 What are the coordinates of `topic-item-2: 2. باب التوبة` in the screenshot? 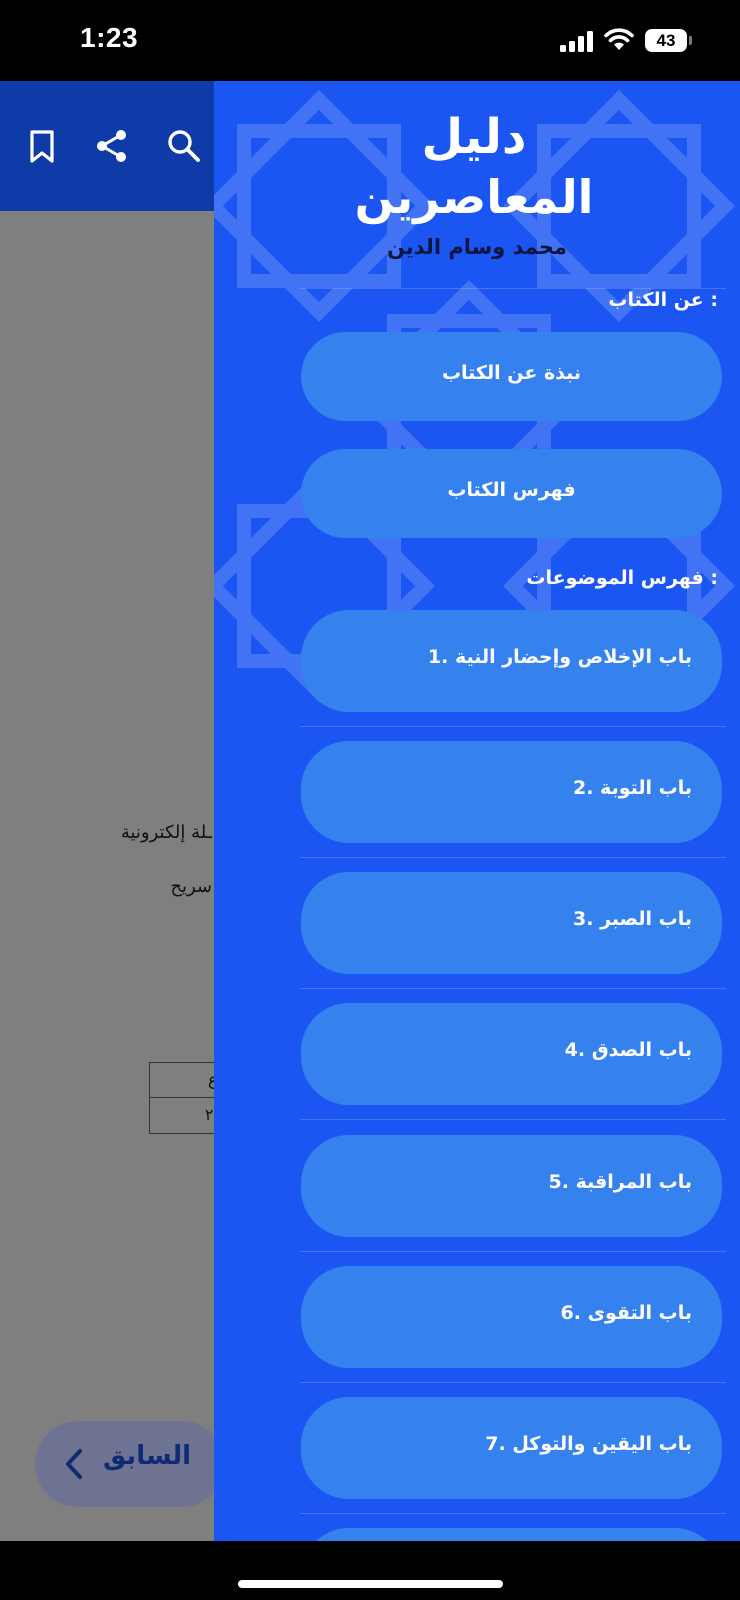 It's located at (511, 792).